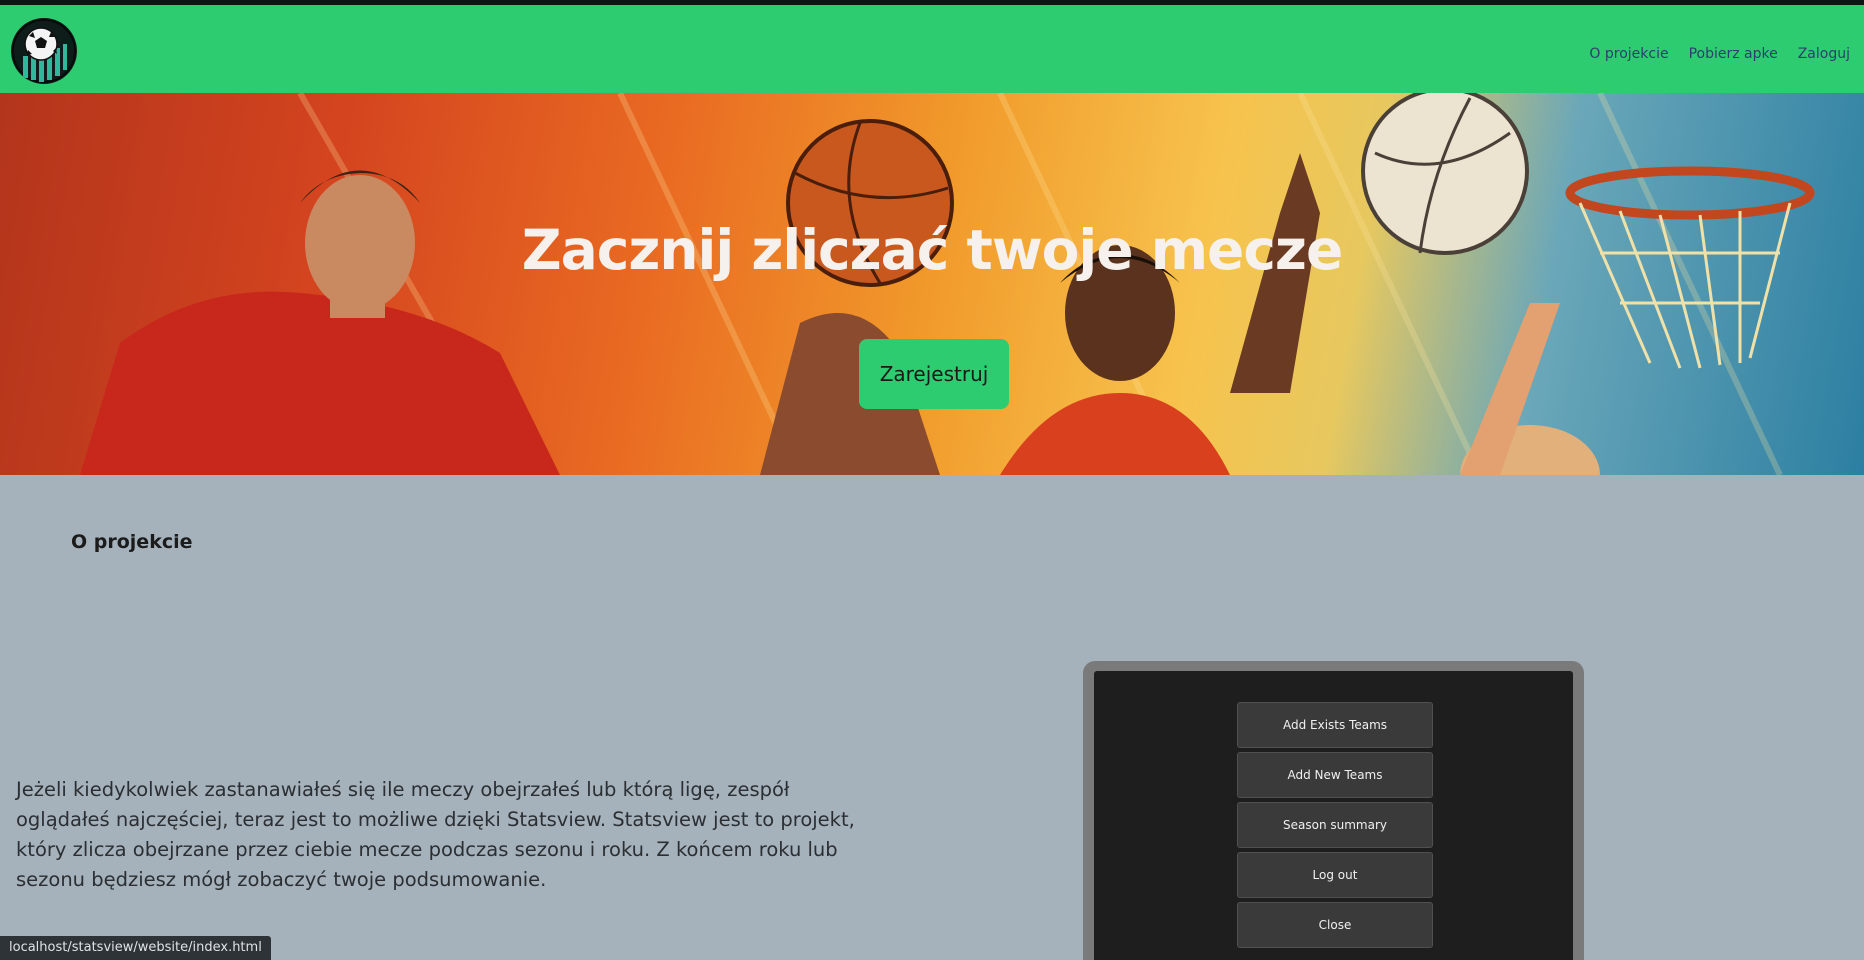 This screenshot has height=960, width=1864. Describe the element at coordinates (135, 948) in the screenshot. I see `status-bar-url: localhost/statsview/website/index.html` at that location.